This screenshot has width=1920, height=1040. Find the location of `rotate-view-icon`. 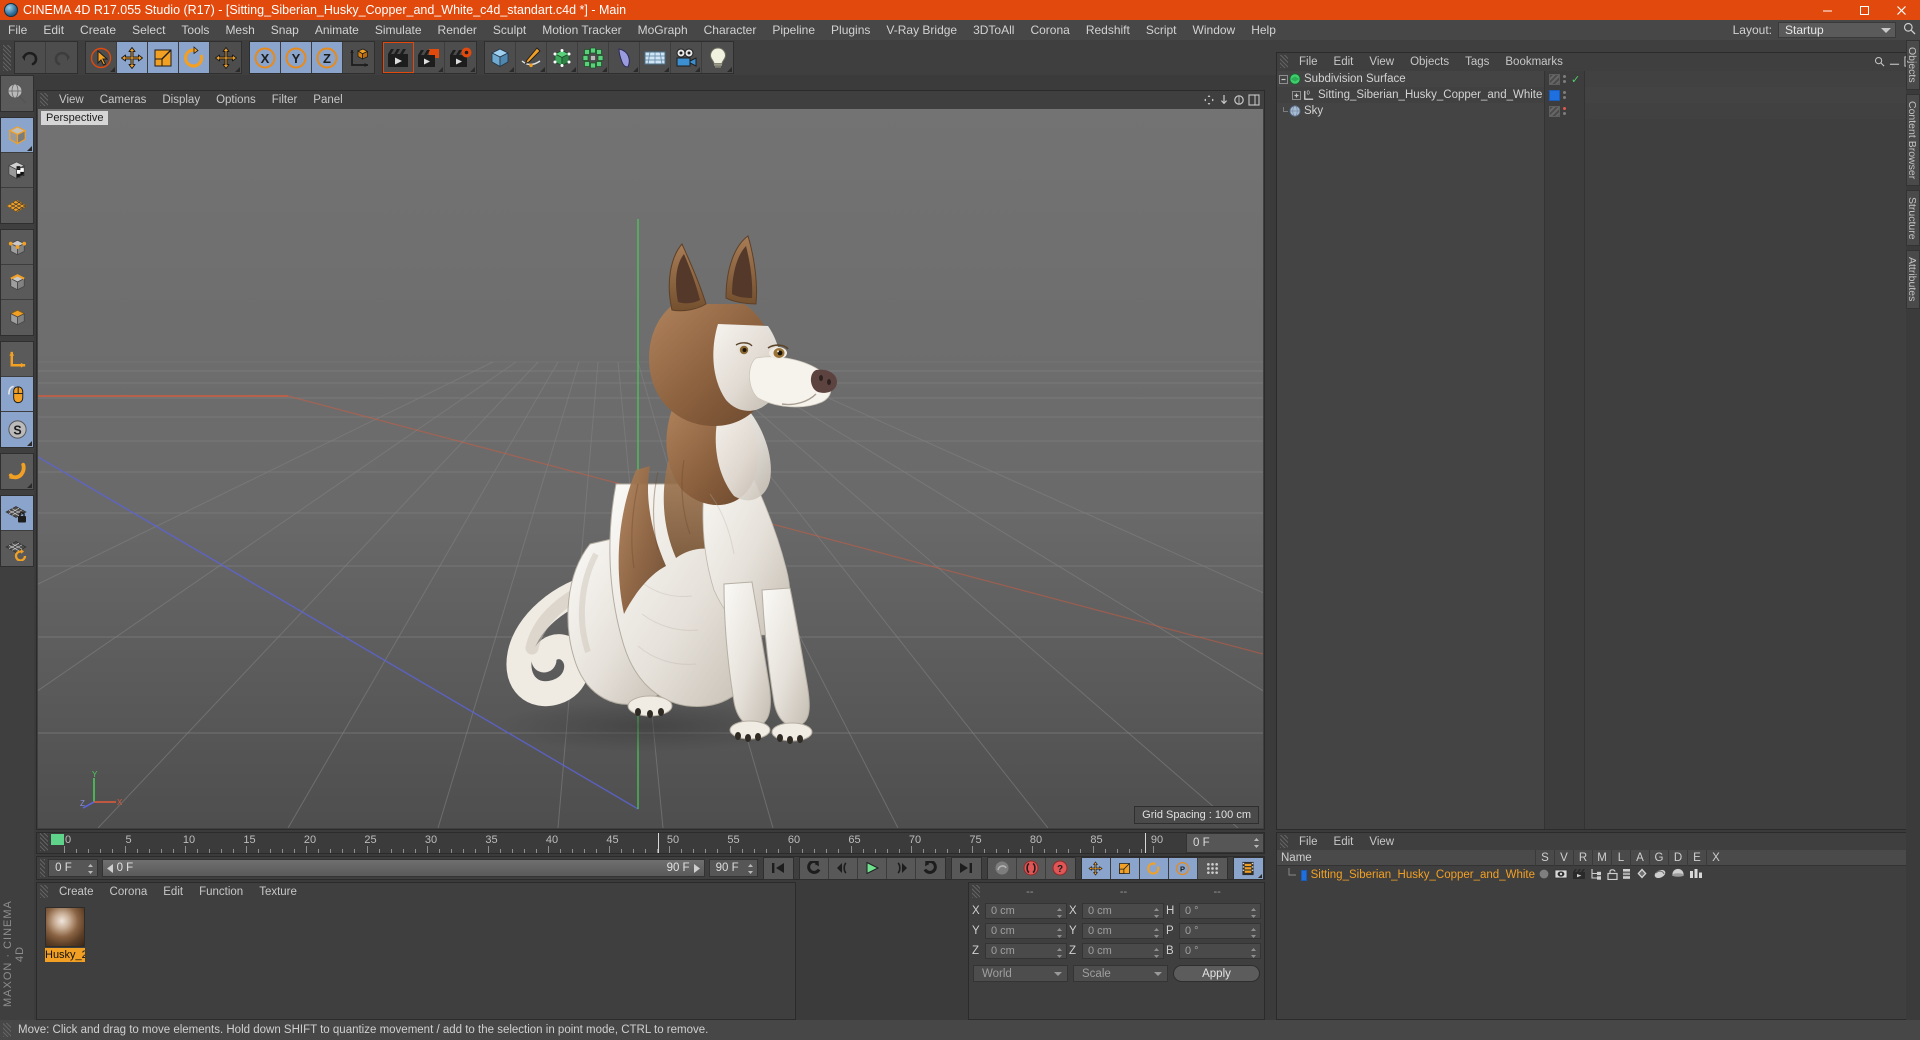

rotate-view-icon is located at coordinates (1239, 100).